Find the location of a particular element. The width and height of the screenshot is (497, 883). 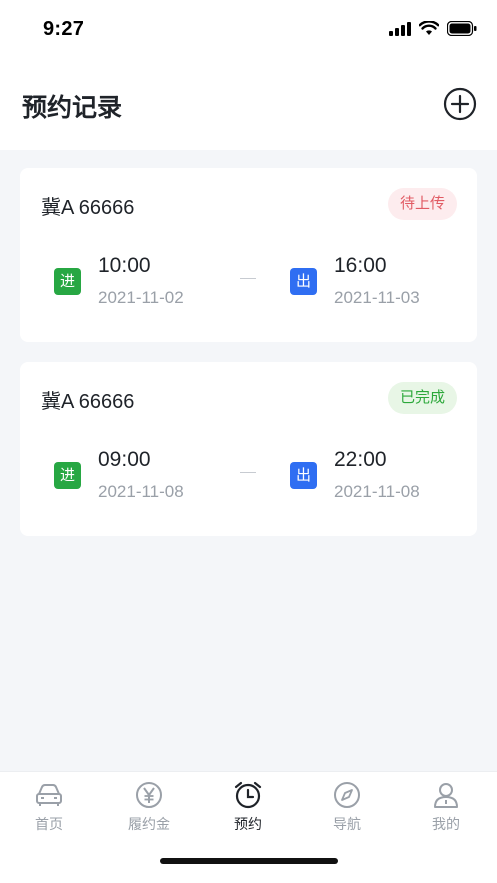

exit-time: 22:00 is located at coordinates (360, 459).